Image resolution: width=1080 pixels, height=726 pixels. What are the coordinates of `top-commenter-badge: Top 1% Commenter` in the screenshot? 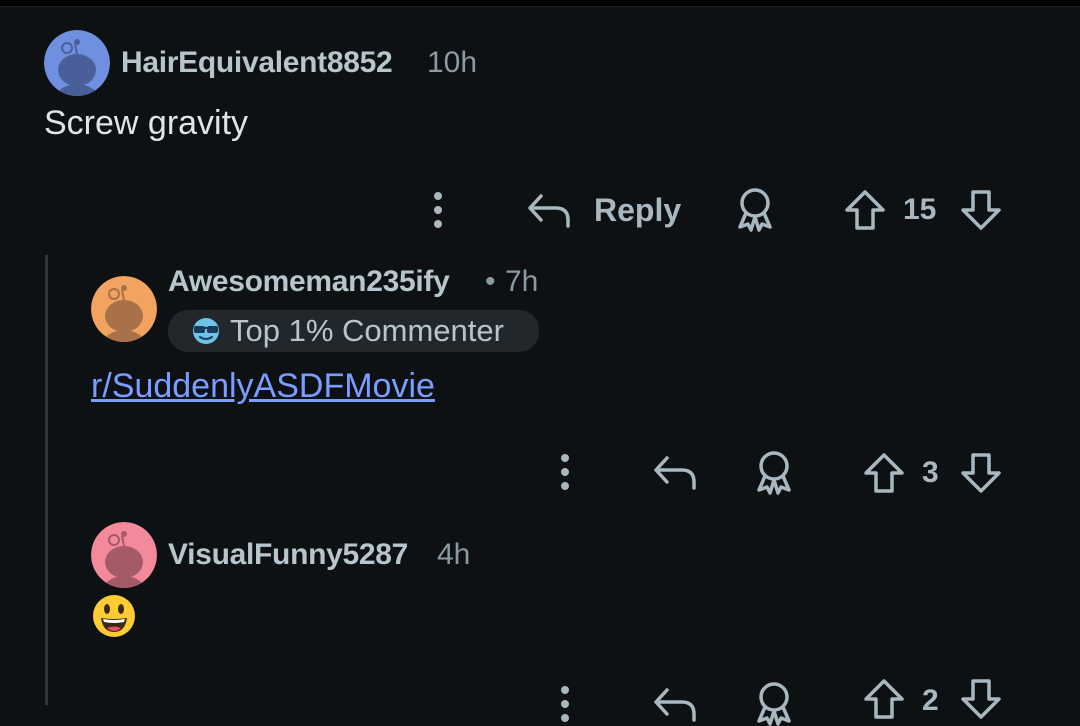 It's located at (353, 331).